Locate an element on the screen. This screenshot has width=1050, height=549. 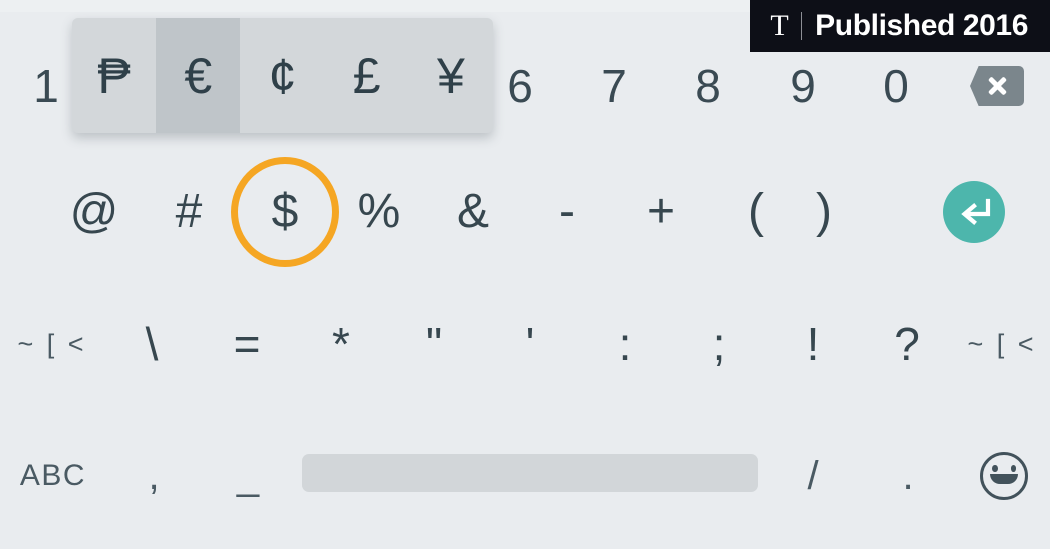
key-backslash: \ is located at coordinates (152, 344).